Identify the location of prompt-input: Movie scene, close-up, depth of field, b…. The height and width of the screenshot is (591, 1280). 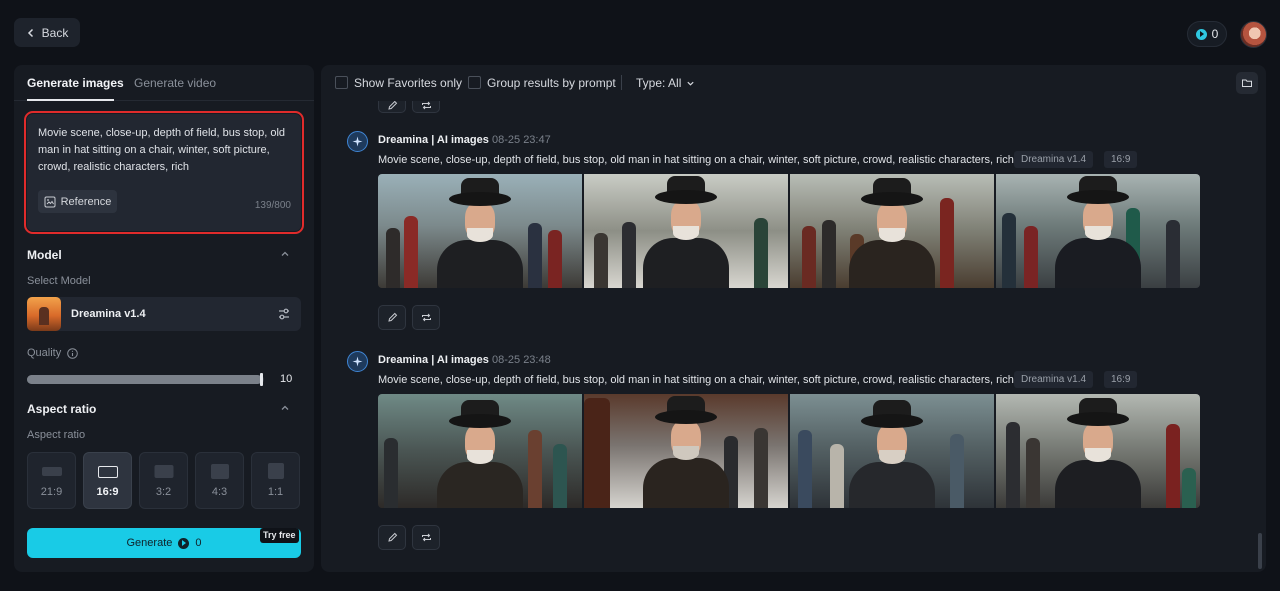
(164, 172).